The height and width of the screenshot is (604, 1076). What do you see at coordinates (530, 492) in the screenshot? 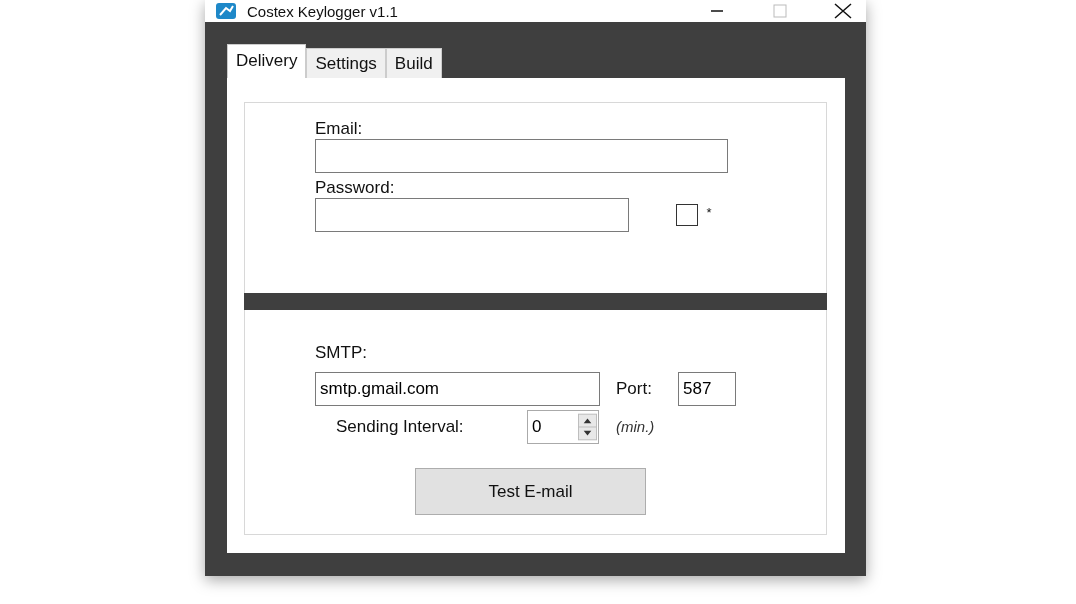
I see `test-email-button: Test E-mail` at bounding box center [530, 492].